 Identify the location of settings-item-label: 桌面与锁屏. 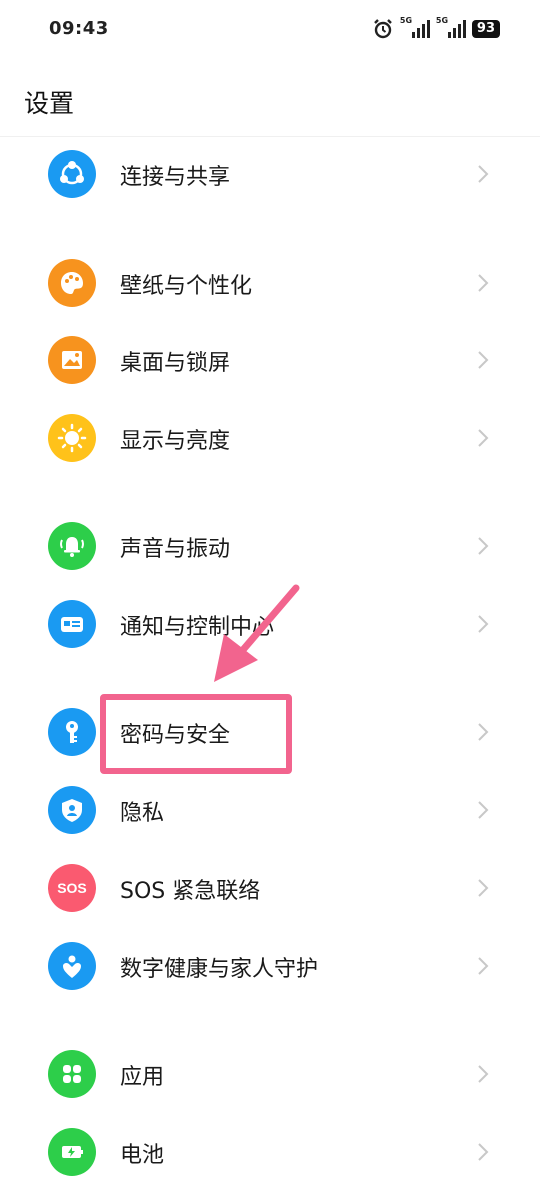
(175, 363).